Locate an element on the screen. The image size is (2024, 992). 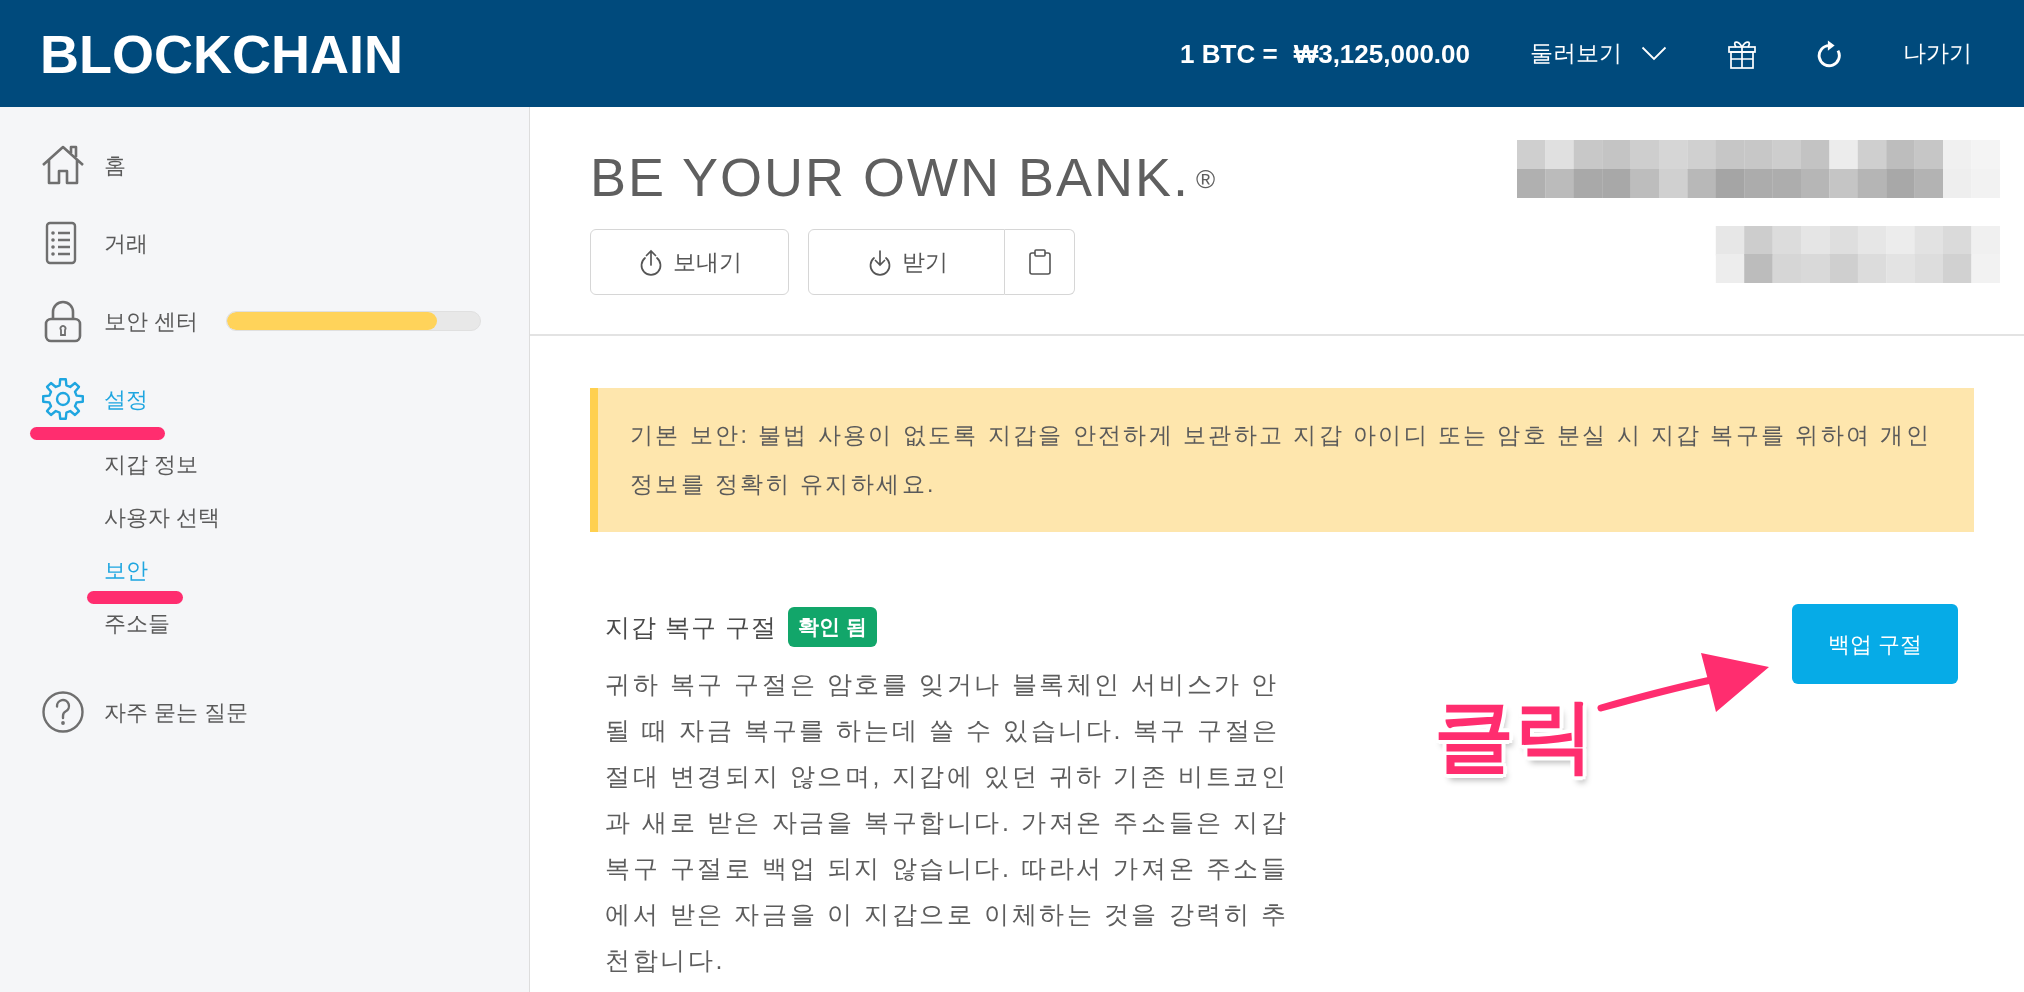
nav-item: 보안 센터 is located at coordinates (119, 321).